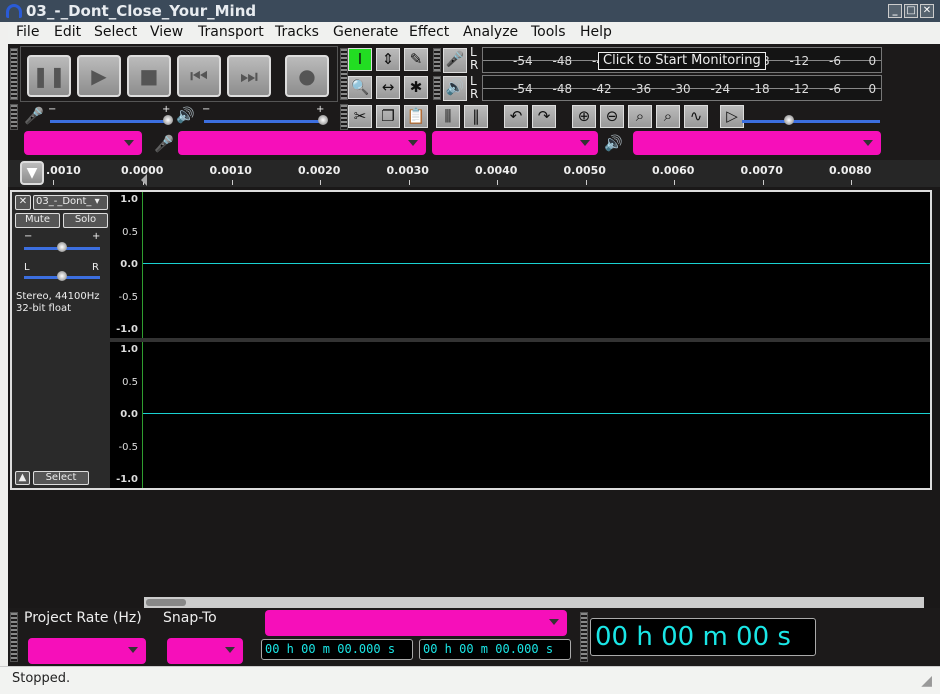  I want to click on edit-toolbar: ✂ ❐ 📋 ⫼ ‖ ↶ ↷ ⊕ ⊖ ⌕ ⌕ ∿ ▷, so click(618, 118).